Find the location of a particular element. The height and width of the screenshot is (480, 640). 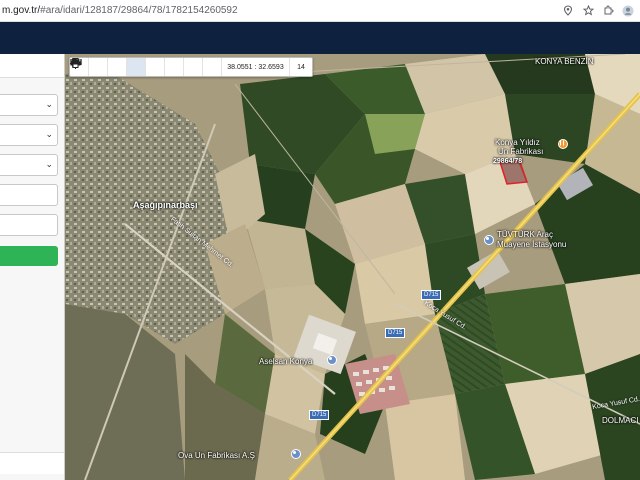

dolmaci-label: DOLMACI YA is located at coordinates (621, 420).